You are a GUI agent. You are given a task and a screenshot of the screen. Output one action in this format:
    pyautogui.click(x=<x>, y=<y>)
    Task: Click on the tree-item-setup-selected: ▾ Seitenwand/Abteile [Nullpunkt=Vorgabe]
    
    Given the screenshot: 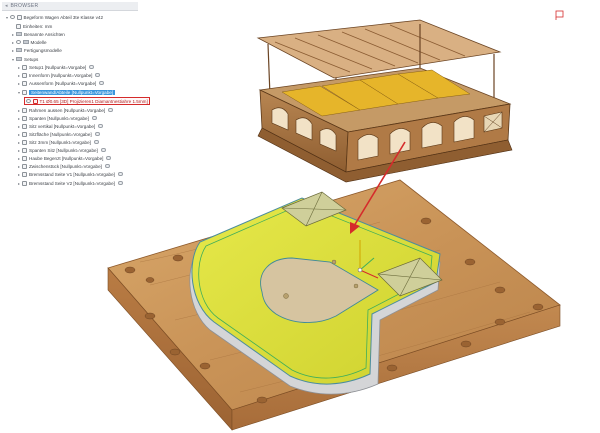 What is the action you would take?
    pyautogui.click(x=70, y=92)
    